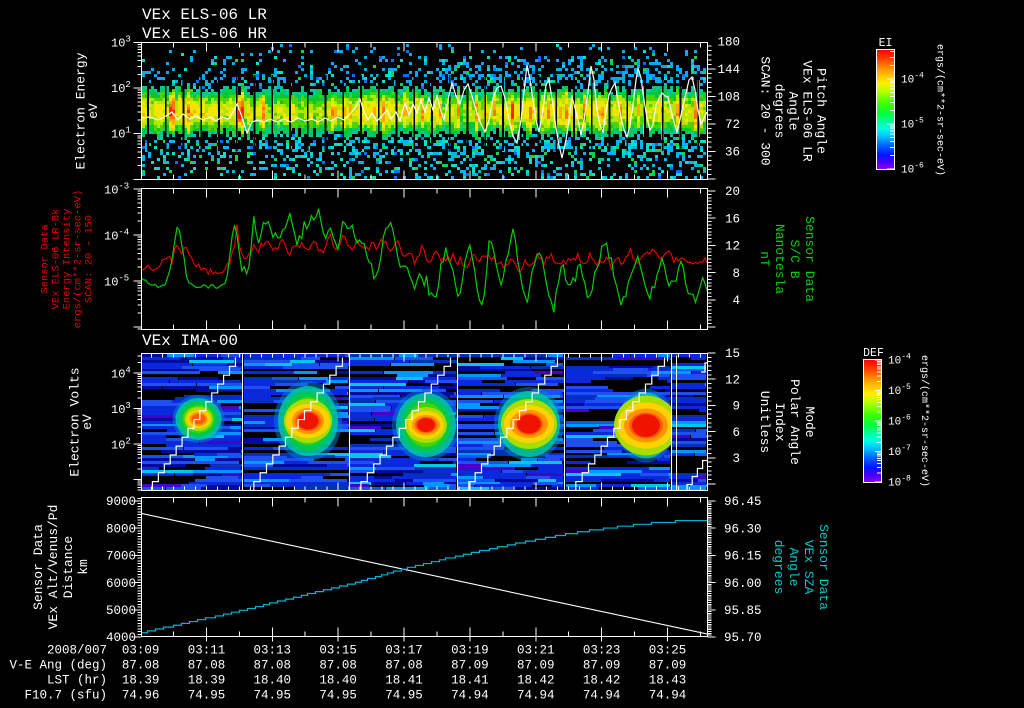  What do you see at coordinates (58, 665) in the screenshot?
I see `svg-text: V-E Ang (deg)` at bounding box center [58, 665].